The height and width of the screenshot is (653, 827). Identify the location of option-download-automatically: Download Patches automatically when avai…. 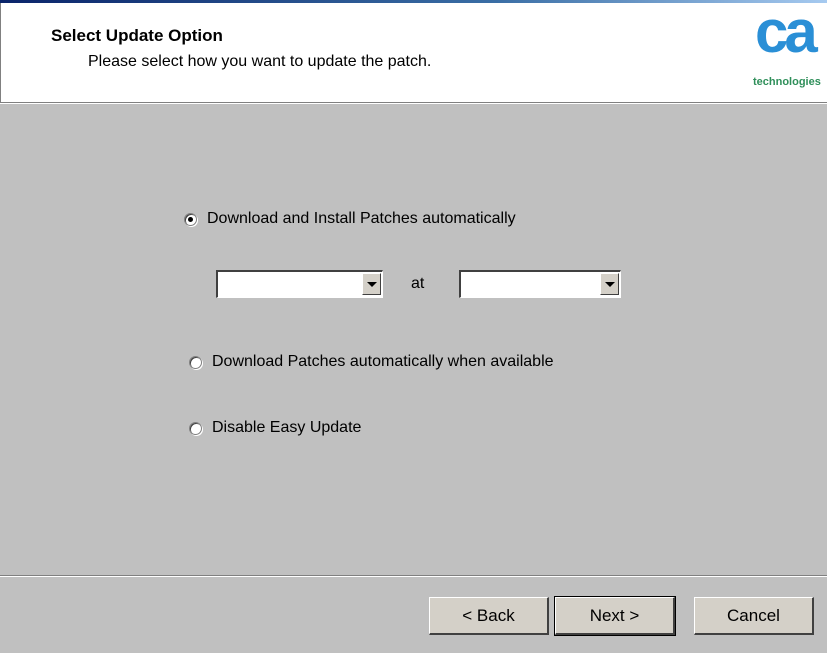
(371, 362).